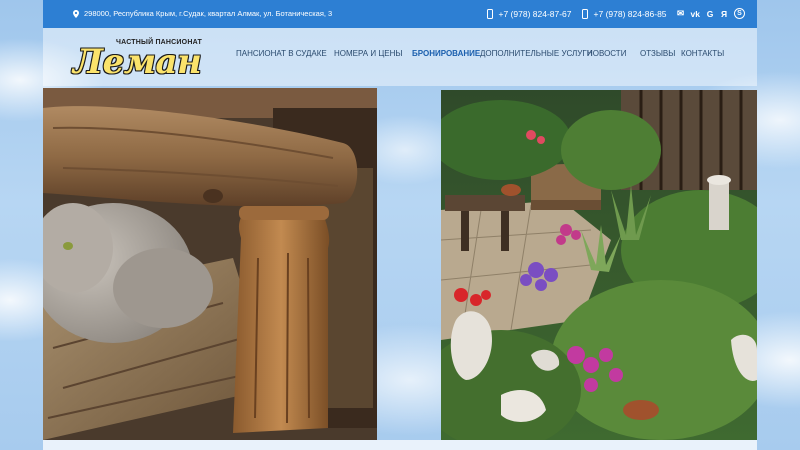 This screenshot has height=450, width=800. What do you see at coordinates (536, 53) in the screenshot?
I see `nav-item-extra-services: ДОПОЛНИТЕЛЬНЫЕ УСЛУГИ` at bounding box center [536, 53].